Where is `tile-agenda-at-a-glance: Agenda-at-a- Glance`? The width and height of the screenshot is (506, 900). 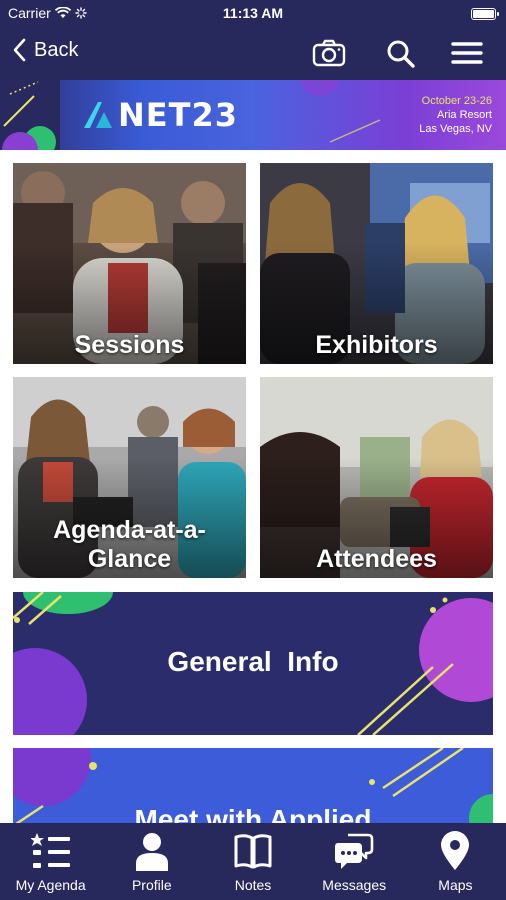
tile-agenda-at-a-glance: Agenda-at-a- Glance is located at coordinates (129, 477).